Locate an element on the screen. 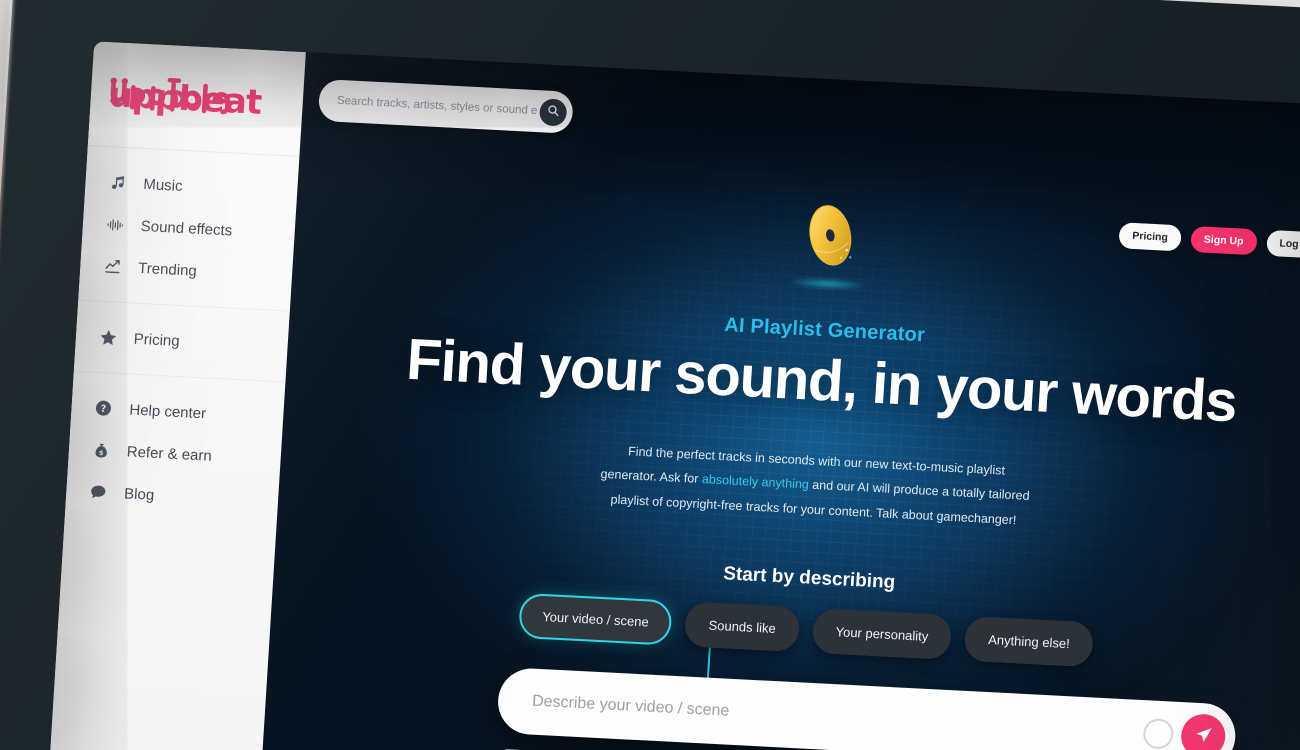  send-paper-plane-icon is located at coordinates (1203, 736).